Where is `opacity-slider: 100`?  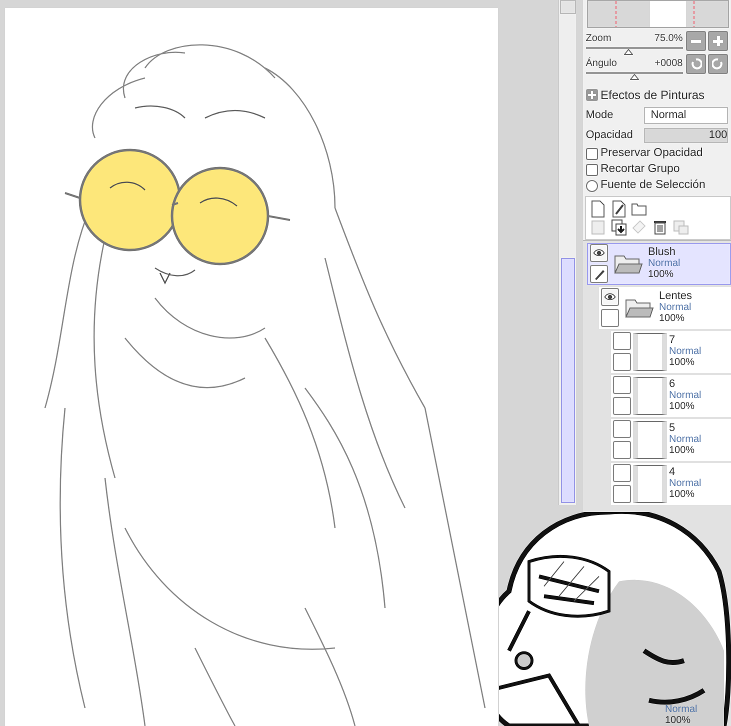 opacity-slider: 100 is located at coordinates (686, 135).